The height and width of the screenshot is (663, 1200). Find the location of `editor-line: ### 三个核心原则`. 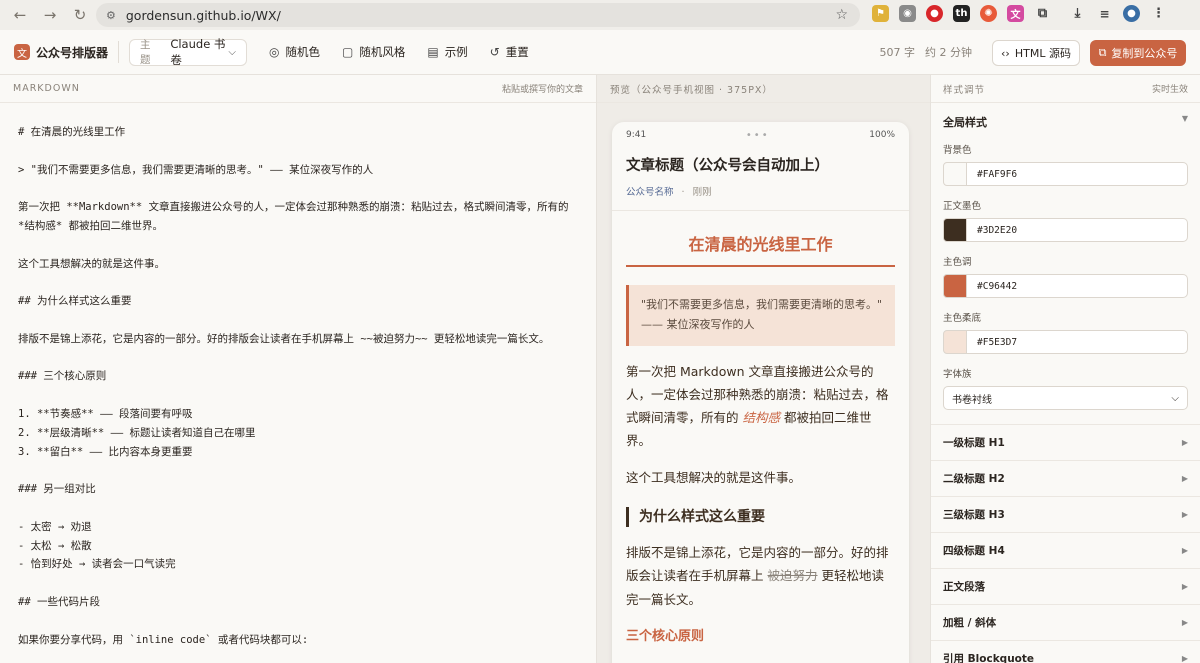

editor-line: ### 三个核心原则 is located at coordinates (62, 376).